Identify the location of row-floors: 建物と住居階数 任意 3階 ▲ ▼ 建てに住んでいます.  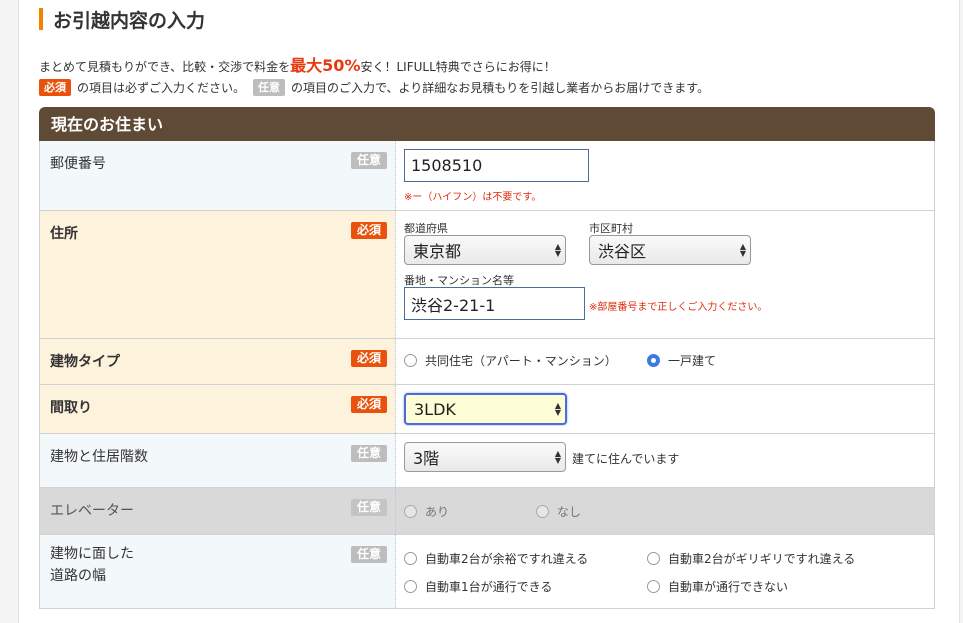
(487, 461).